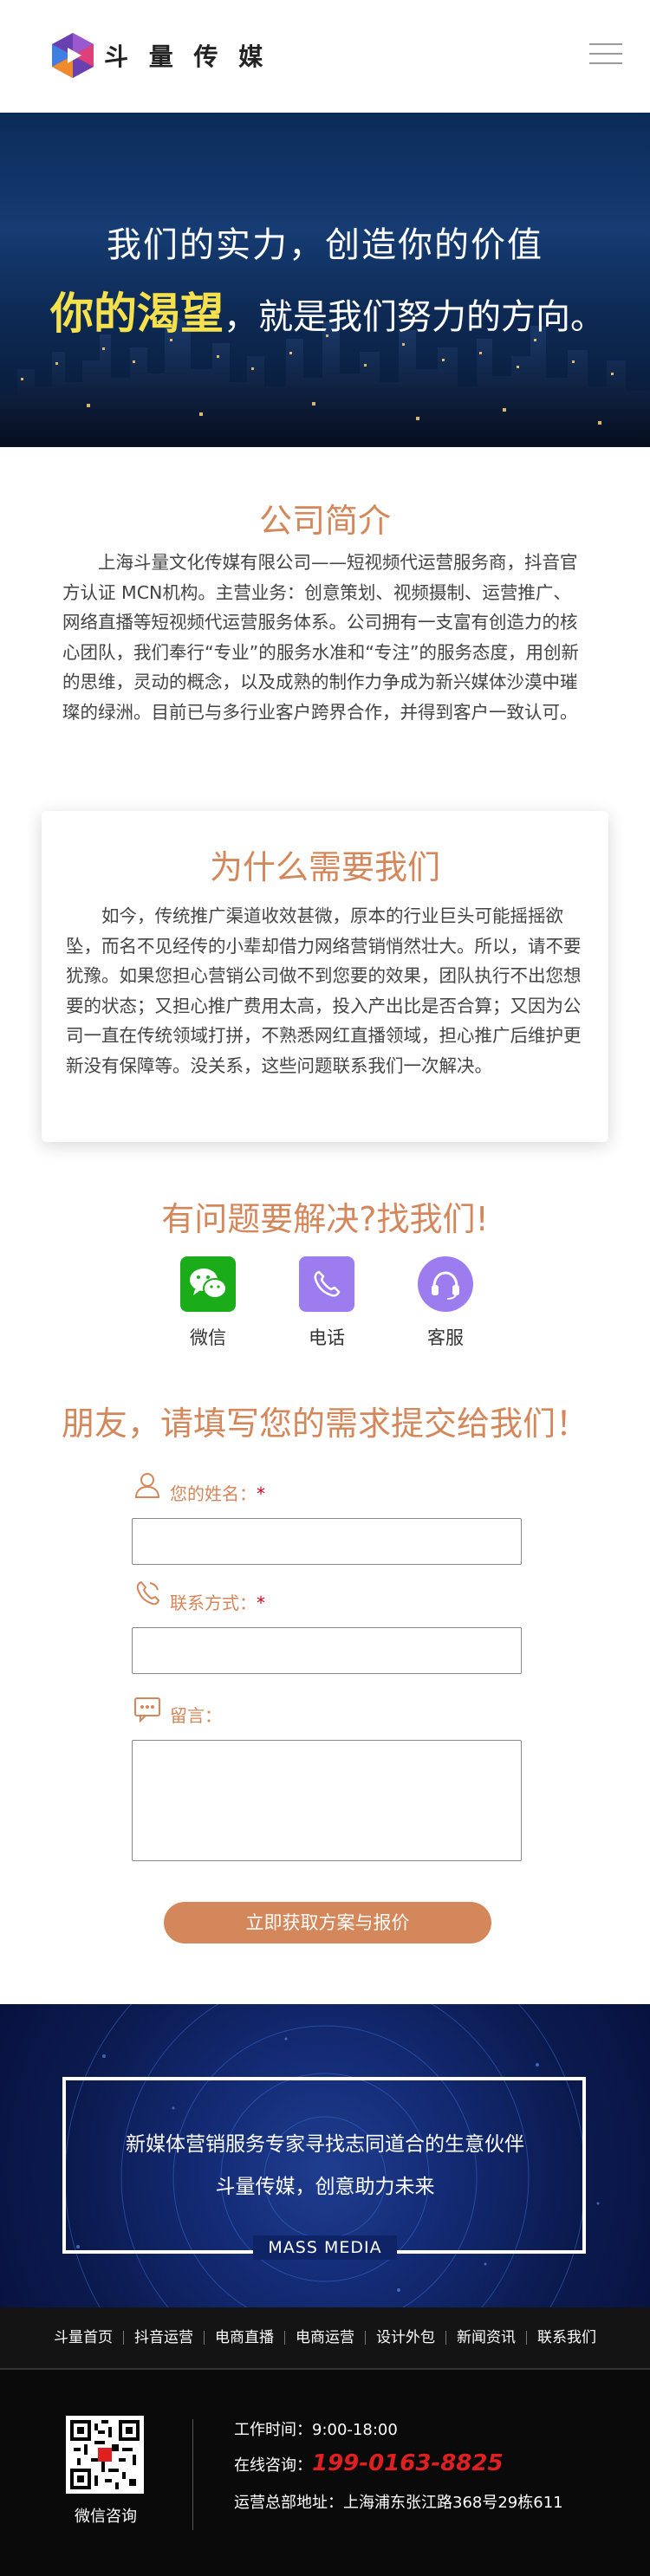 This screenshot has height=2576, width=650. What do you see at coordinates (325, 1219) in the screenshot?
I see `help-title: 有问题要解决?找我们!` at bounding box center [325, 1219].